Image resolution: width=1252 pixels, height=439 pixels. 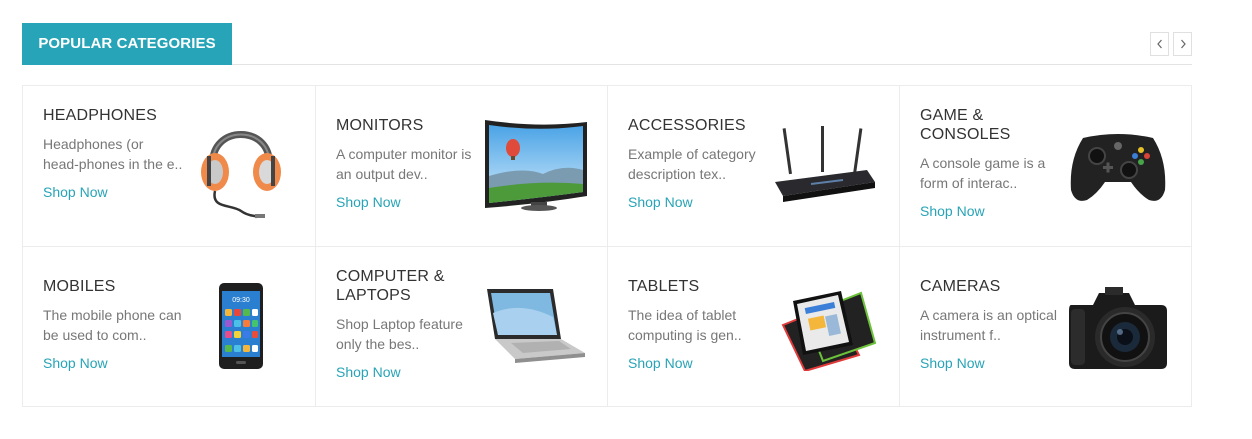 What do you see at coordinates (536, 165) in the screenshot?
I see `monitor-image` at bounding box center [536, 165].